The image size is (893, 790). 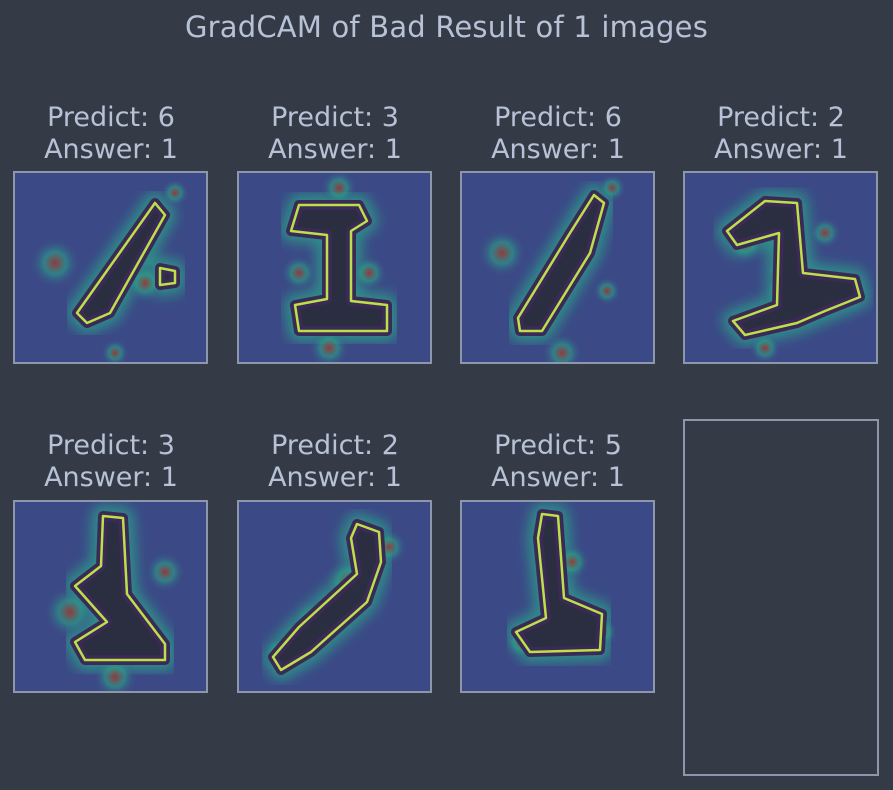 I want to click on panel-7-gradcam-image, so click(x=557, y=596).